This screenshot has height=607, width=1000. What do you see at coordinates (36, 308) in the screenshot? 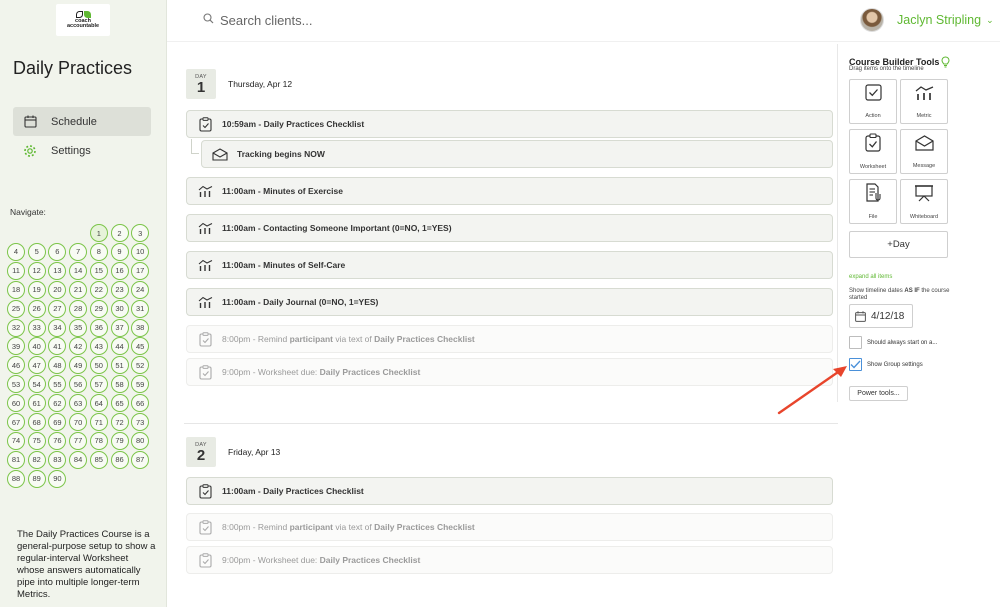
I see `day-nav-26: 26` at bounding box center [36, 308].